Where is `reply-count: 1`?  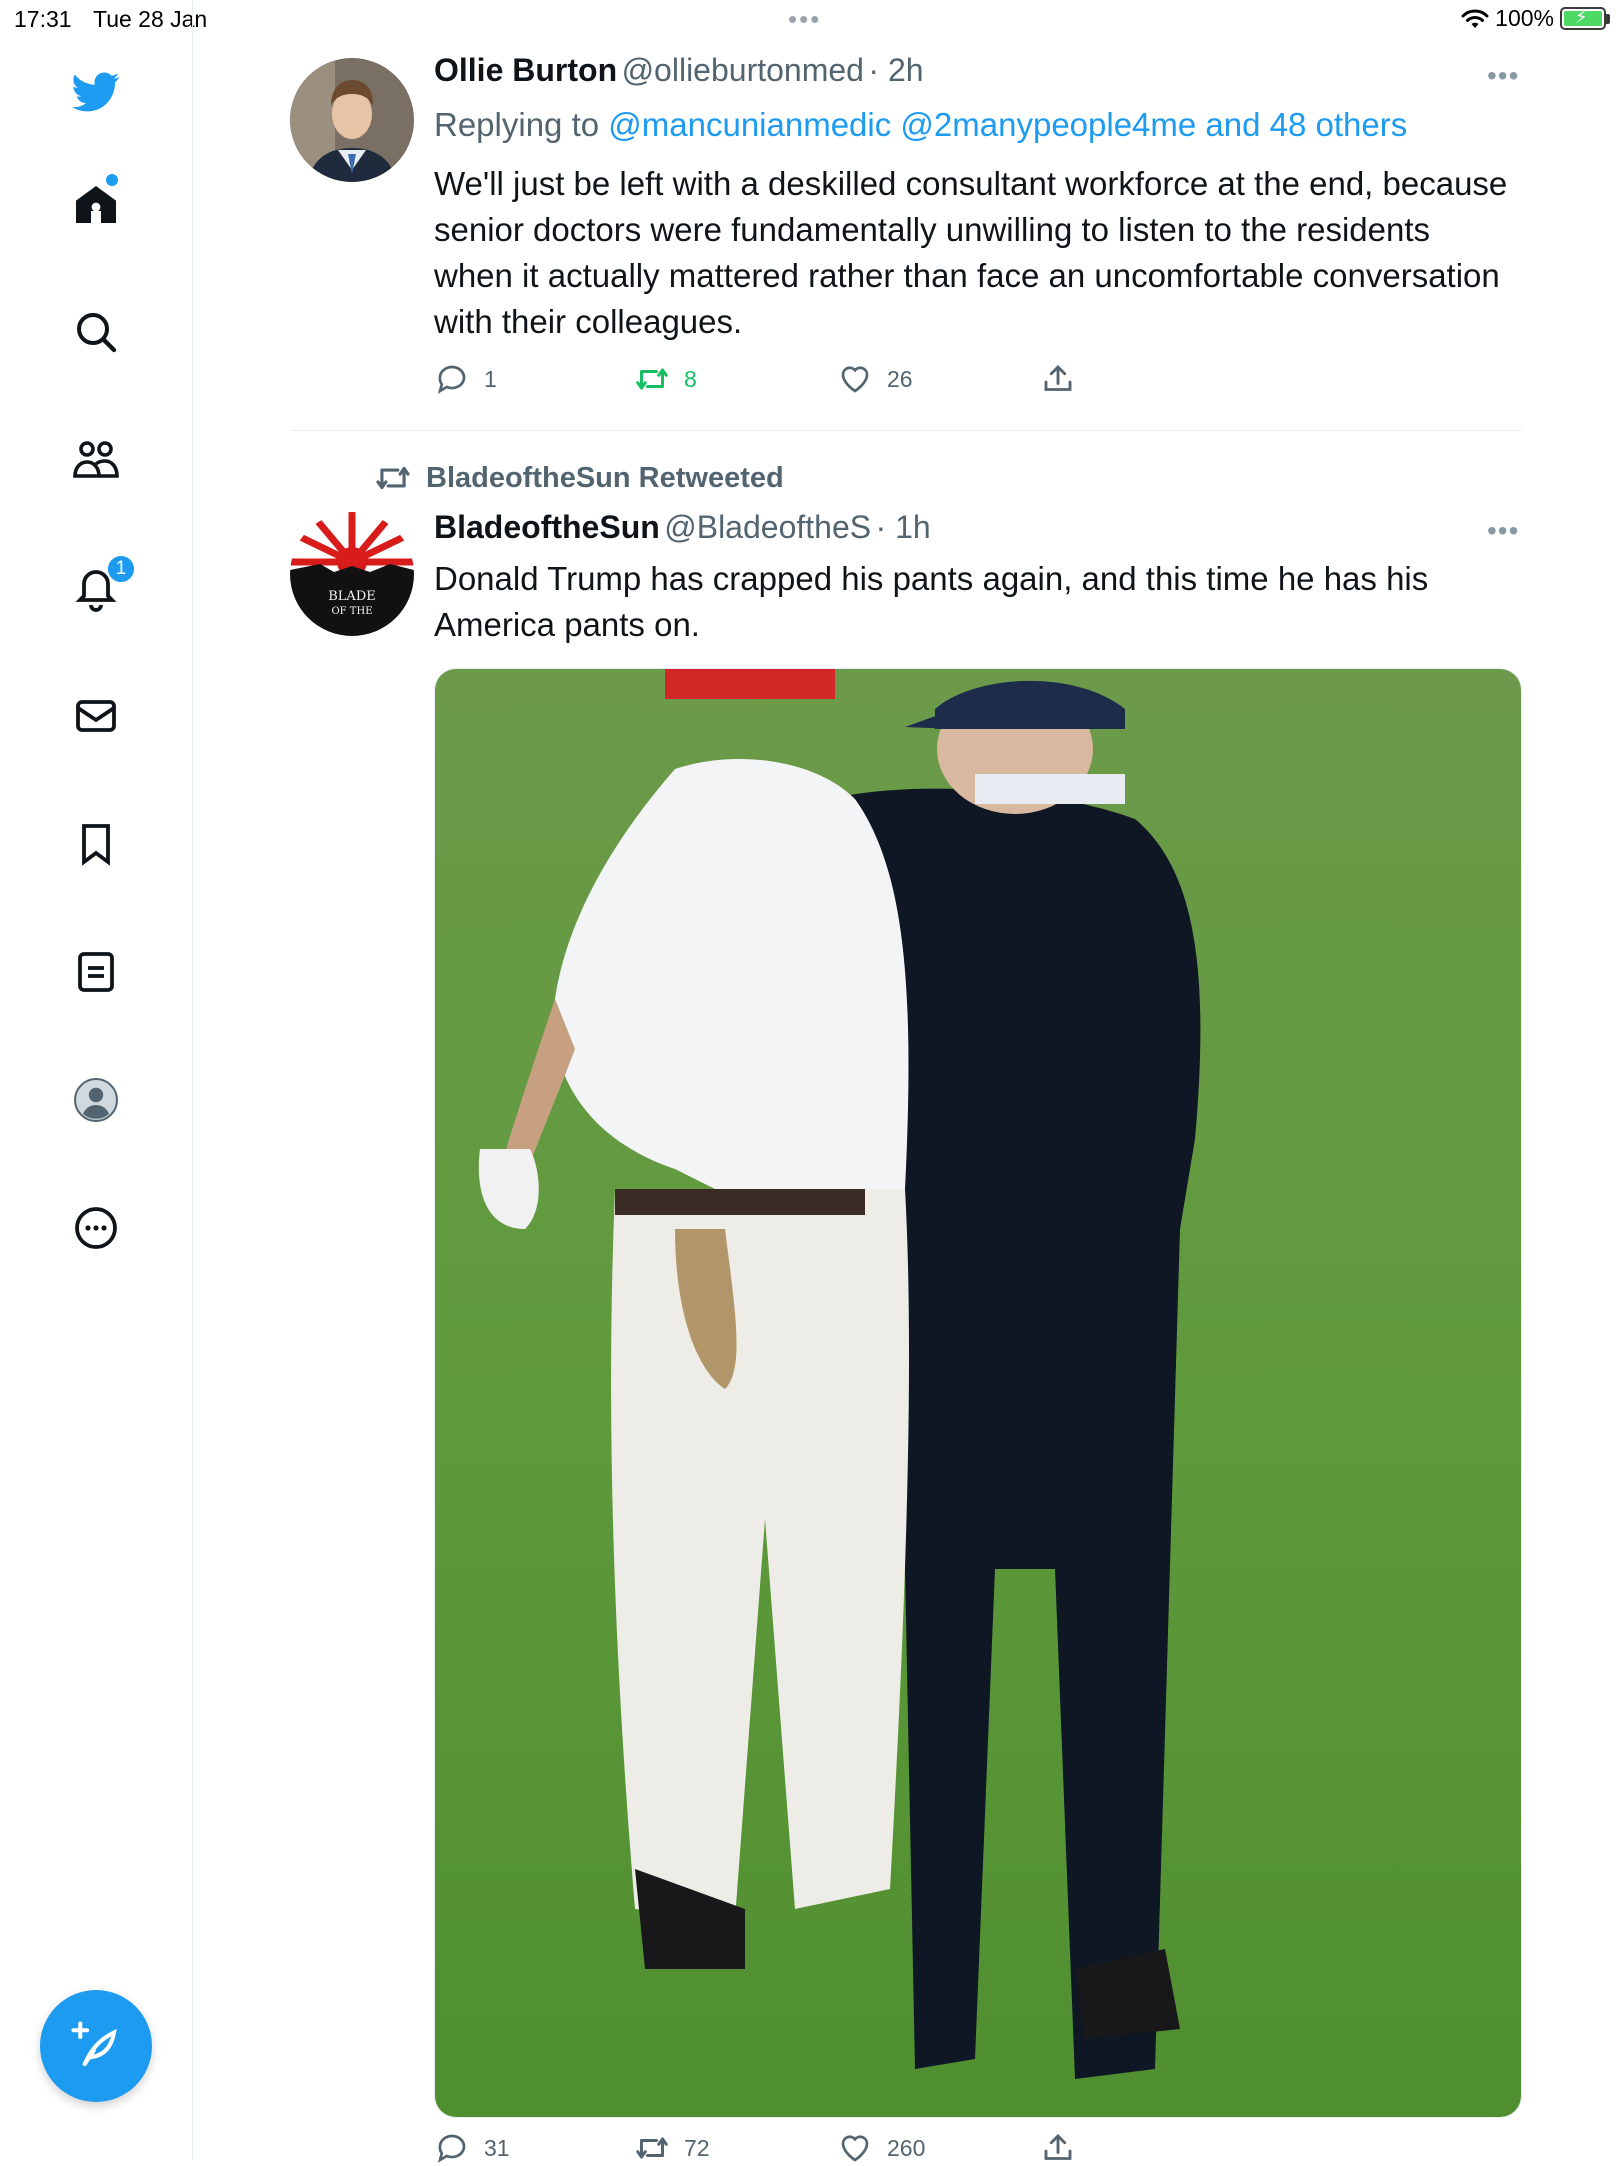
reply-count: 1 is located at coordinates (490, 378).